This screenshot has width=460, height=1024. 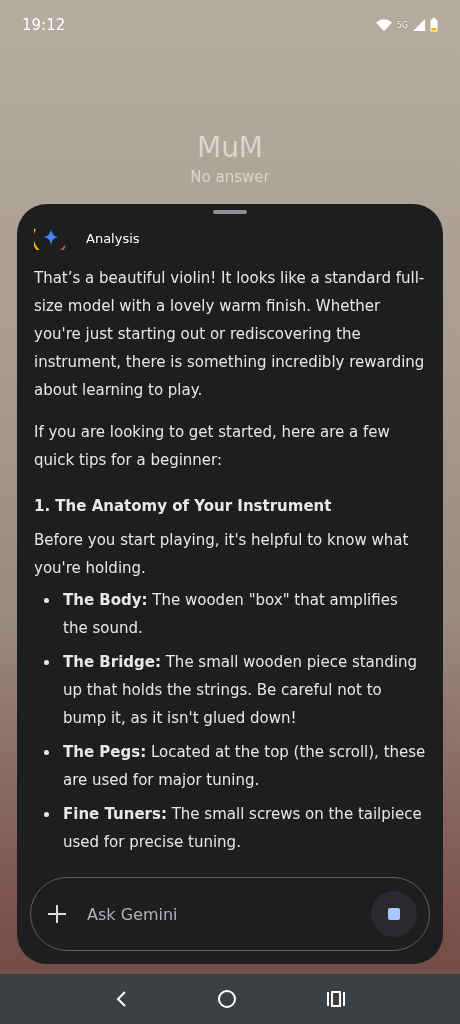 I want to click on response-paragraph: That’s a beautiful violin! It looks like a standard full-size model with a lovely warm finish. Whether you're just starting out or rediscovering the instrument, there is something incredibly rewarding about learning to play., so click(x=230, y=334).